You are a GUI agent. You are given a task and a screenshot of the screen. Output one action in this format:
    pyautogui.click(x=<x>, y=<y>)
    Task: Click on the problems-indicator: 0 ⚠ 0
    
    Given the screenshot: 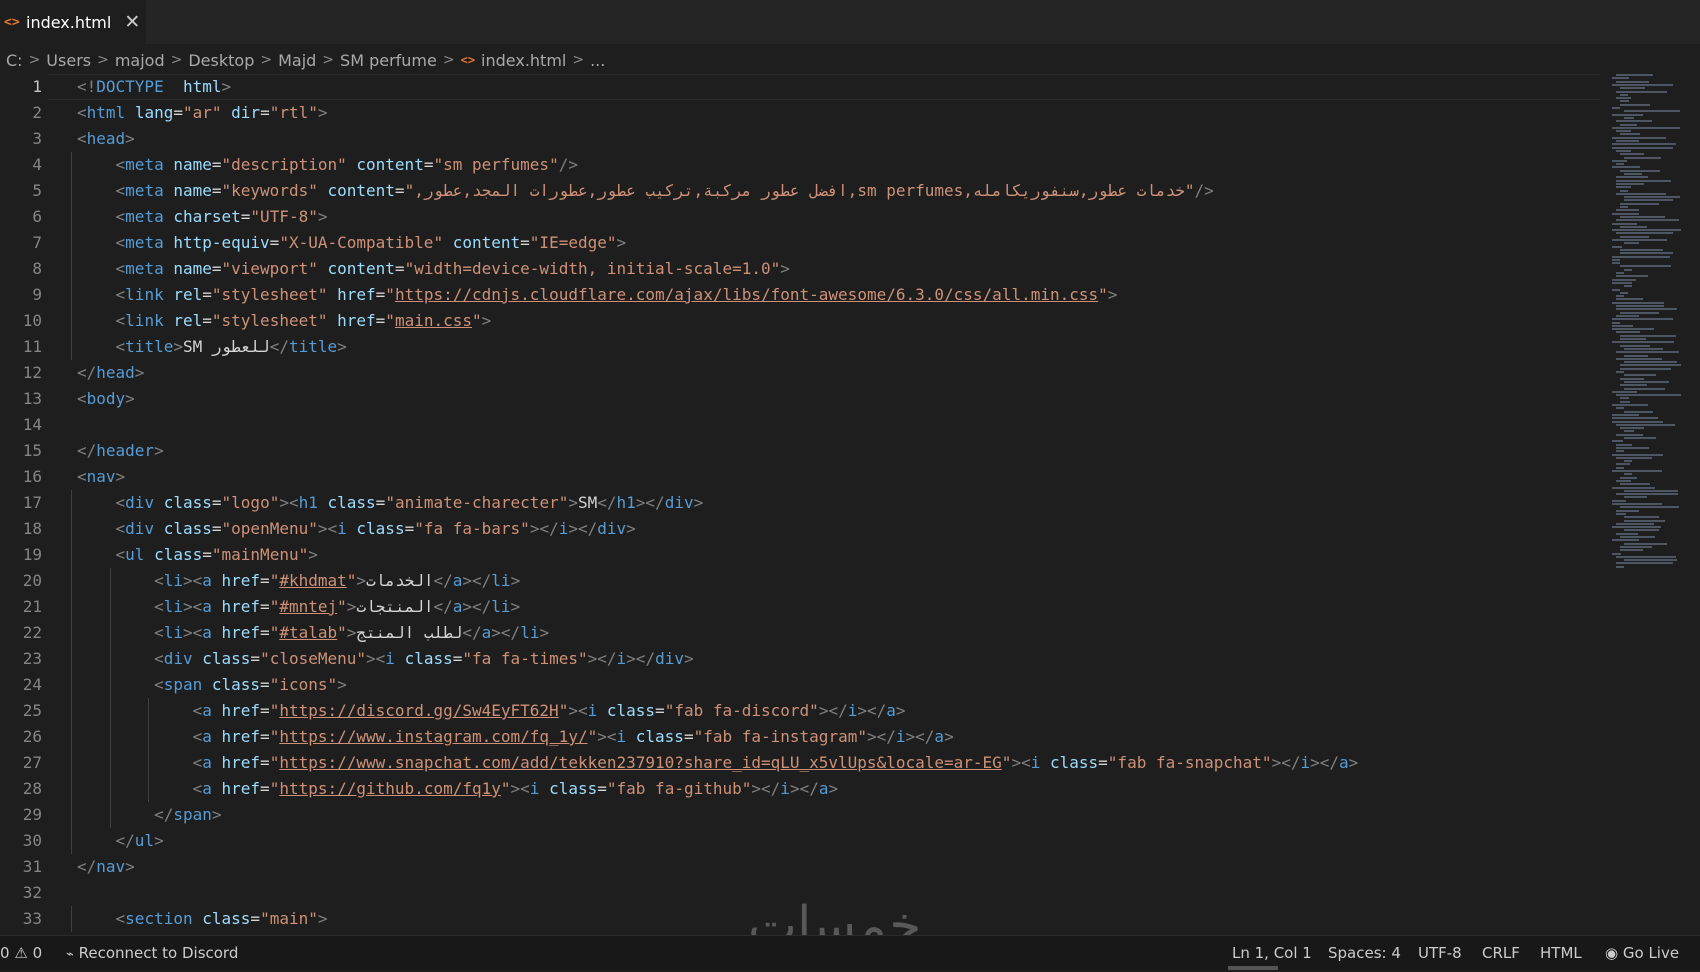 What is the action you would take?
    pyautogui.click(x=21, y=953)
    